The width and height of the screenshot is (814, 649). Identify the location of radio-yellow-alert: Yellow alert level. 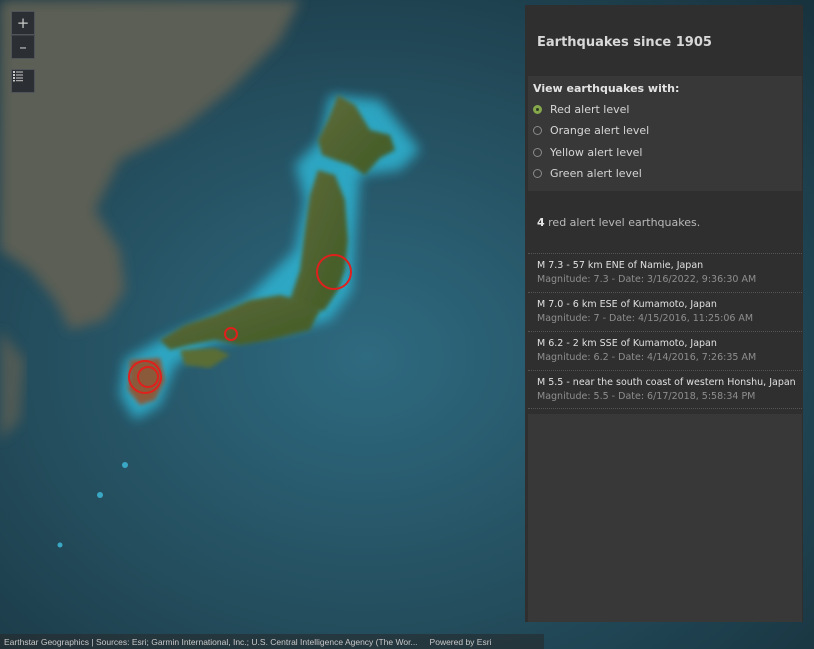
(587, 152).